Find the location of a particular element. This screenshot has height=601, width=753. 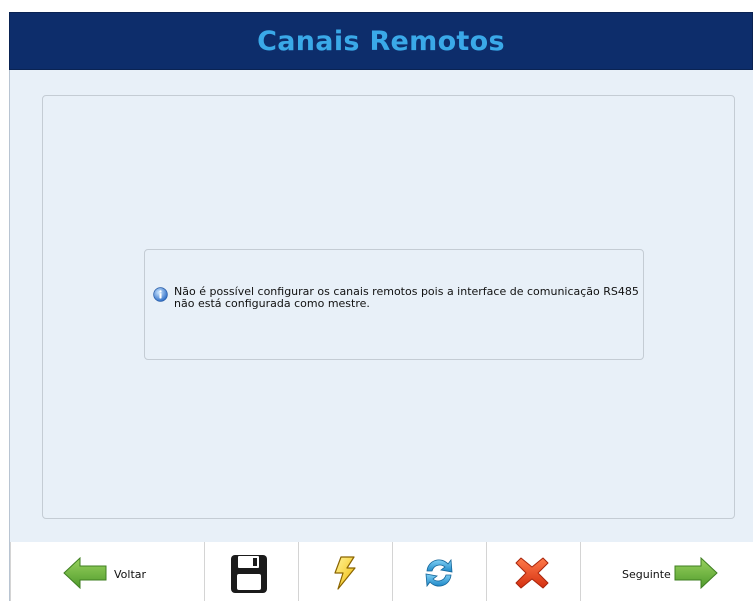

toolbar: Voltar Seguinte is located at coordinates (381, 571).